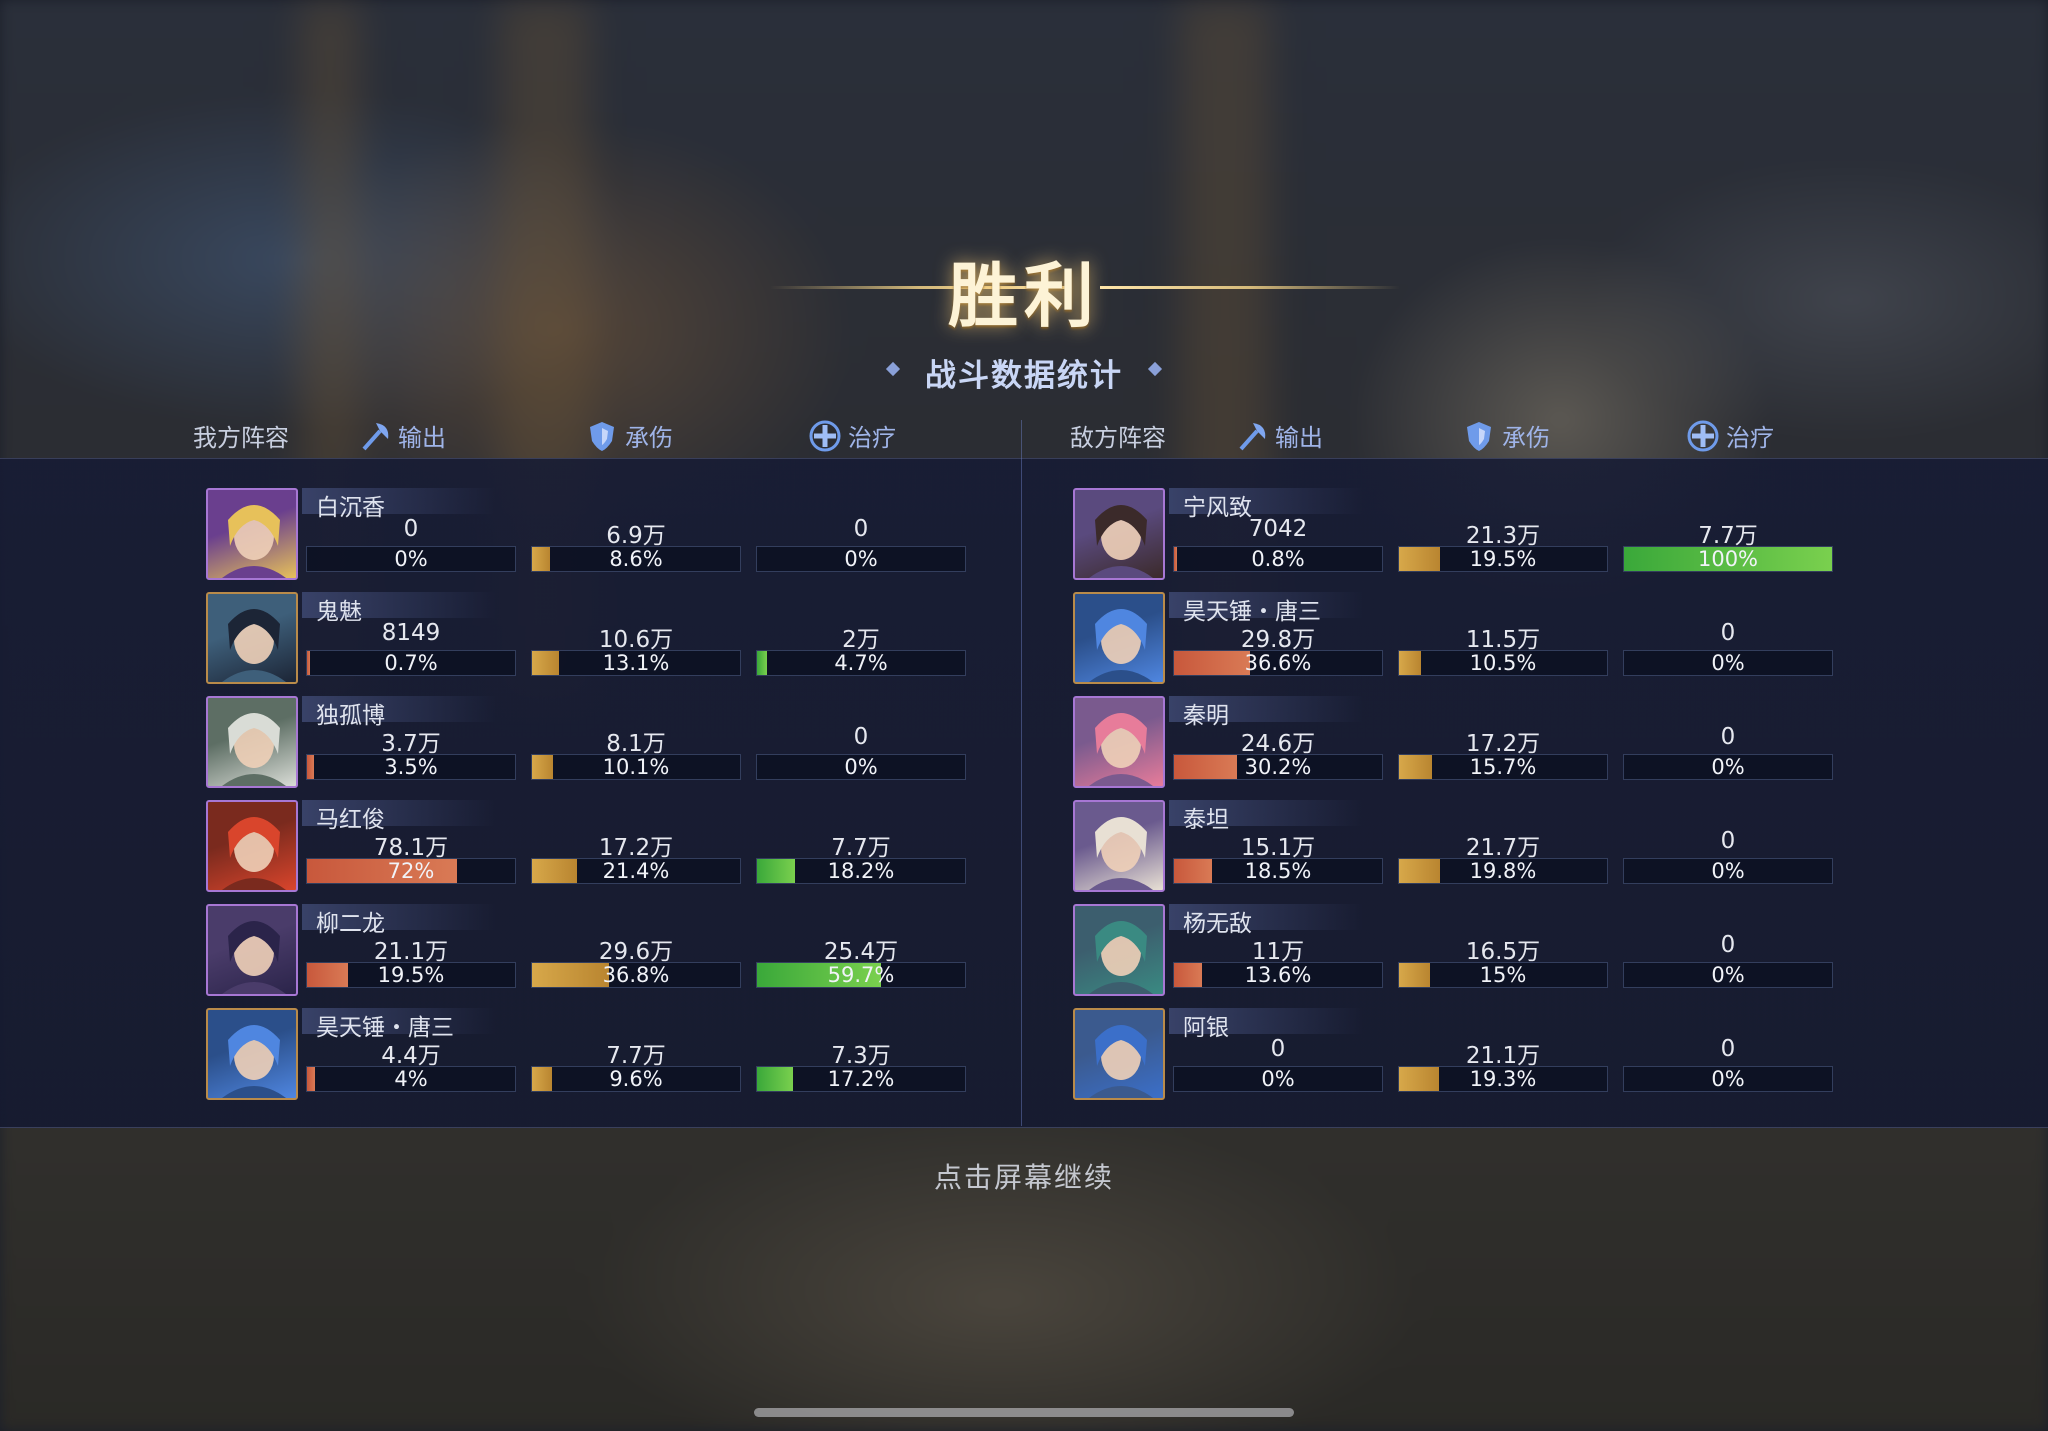 This screenshot has width=2048, height=1431. I want to click on heal-stat: 25.4万 59.7%, so click(861, 960).